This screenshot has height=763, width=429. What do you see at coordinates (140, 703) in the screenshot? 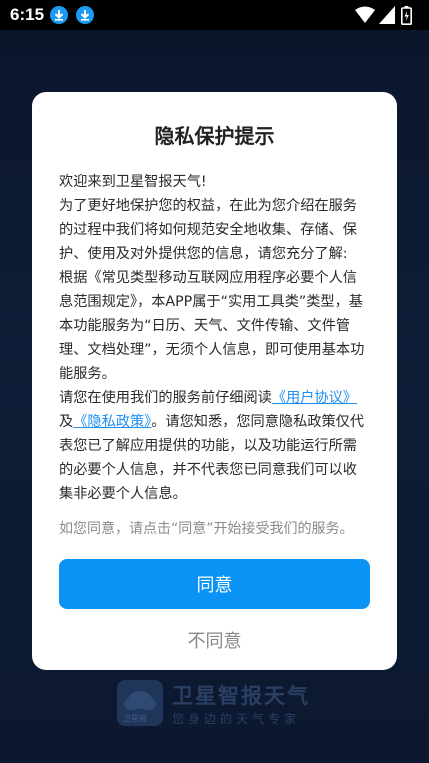
I see `app-logo: 卫星报` at bounding box center [140, 703].